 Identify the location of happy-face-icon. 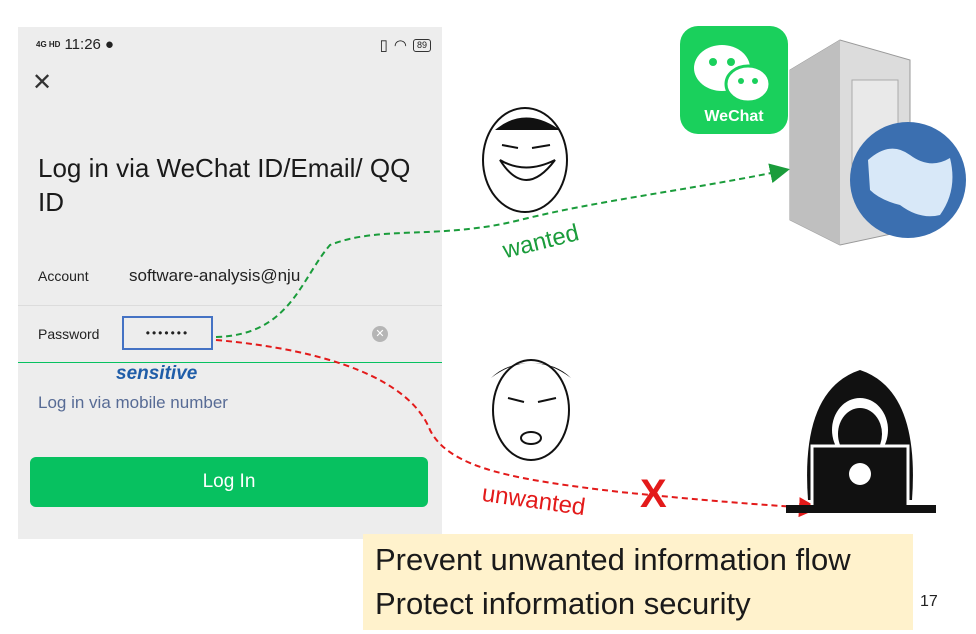
(525, 160).